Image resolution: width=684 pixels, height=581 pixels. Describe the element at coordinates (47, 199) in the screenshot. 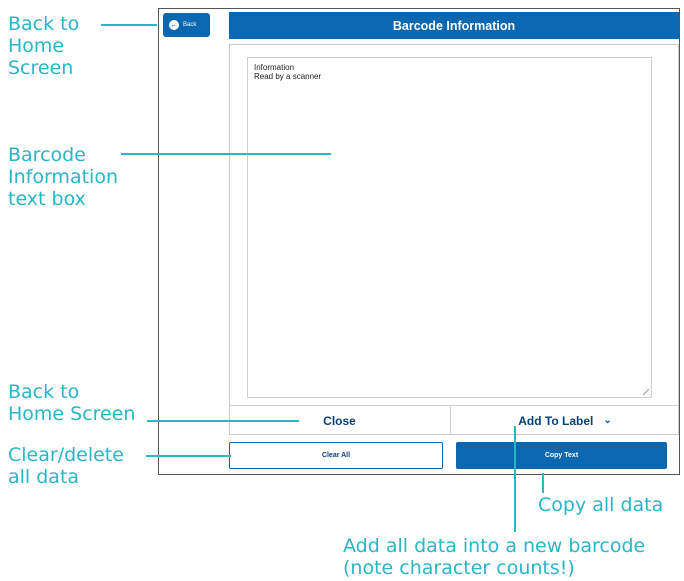

I see `annotation-line: text box` at that location.